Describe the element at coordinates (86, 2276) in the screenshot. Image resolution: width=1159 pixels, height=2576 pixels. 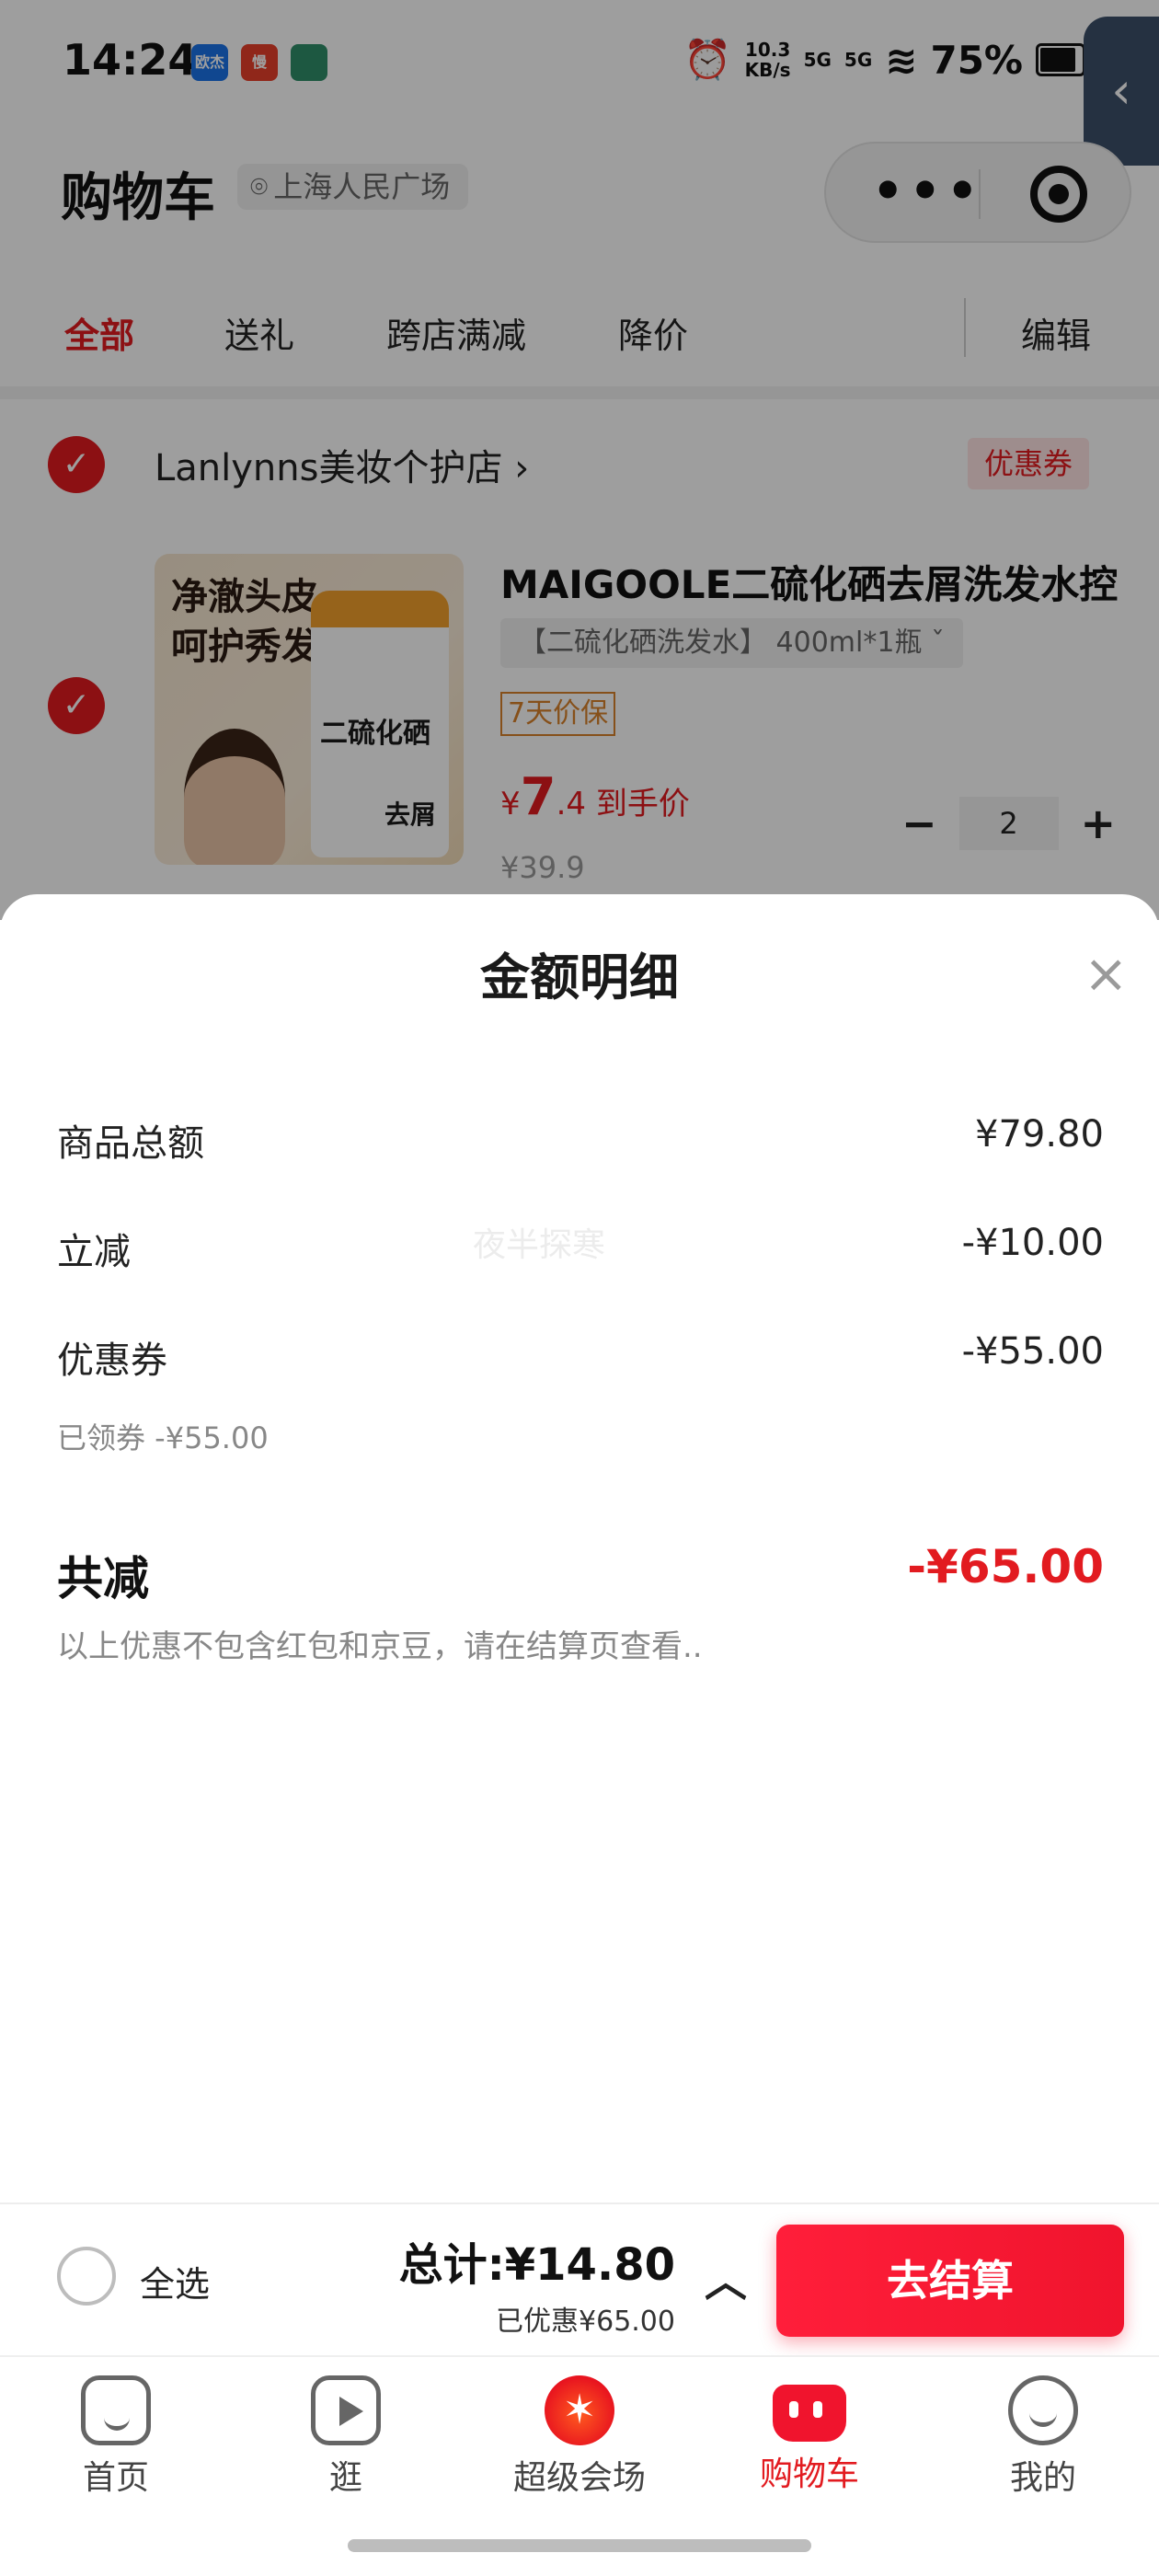
I see `select-all-radio` at that location.